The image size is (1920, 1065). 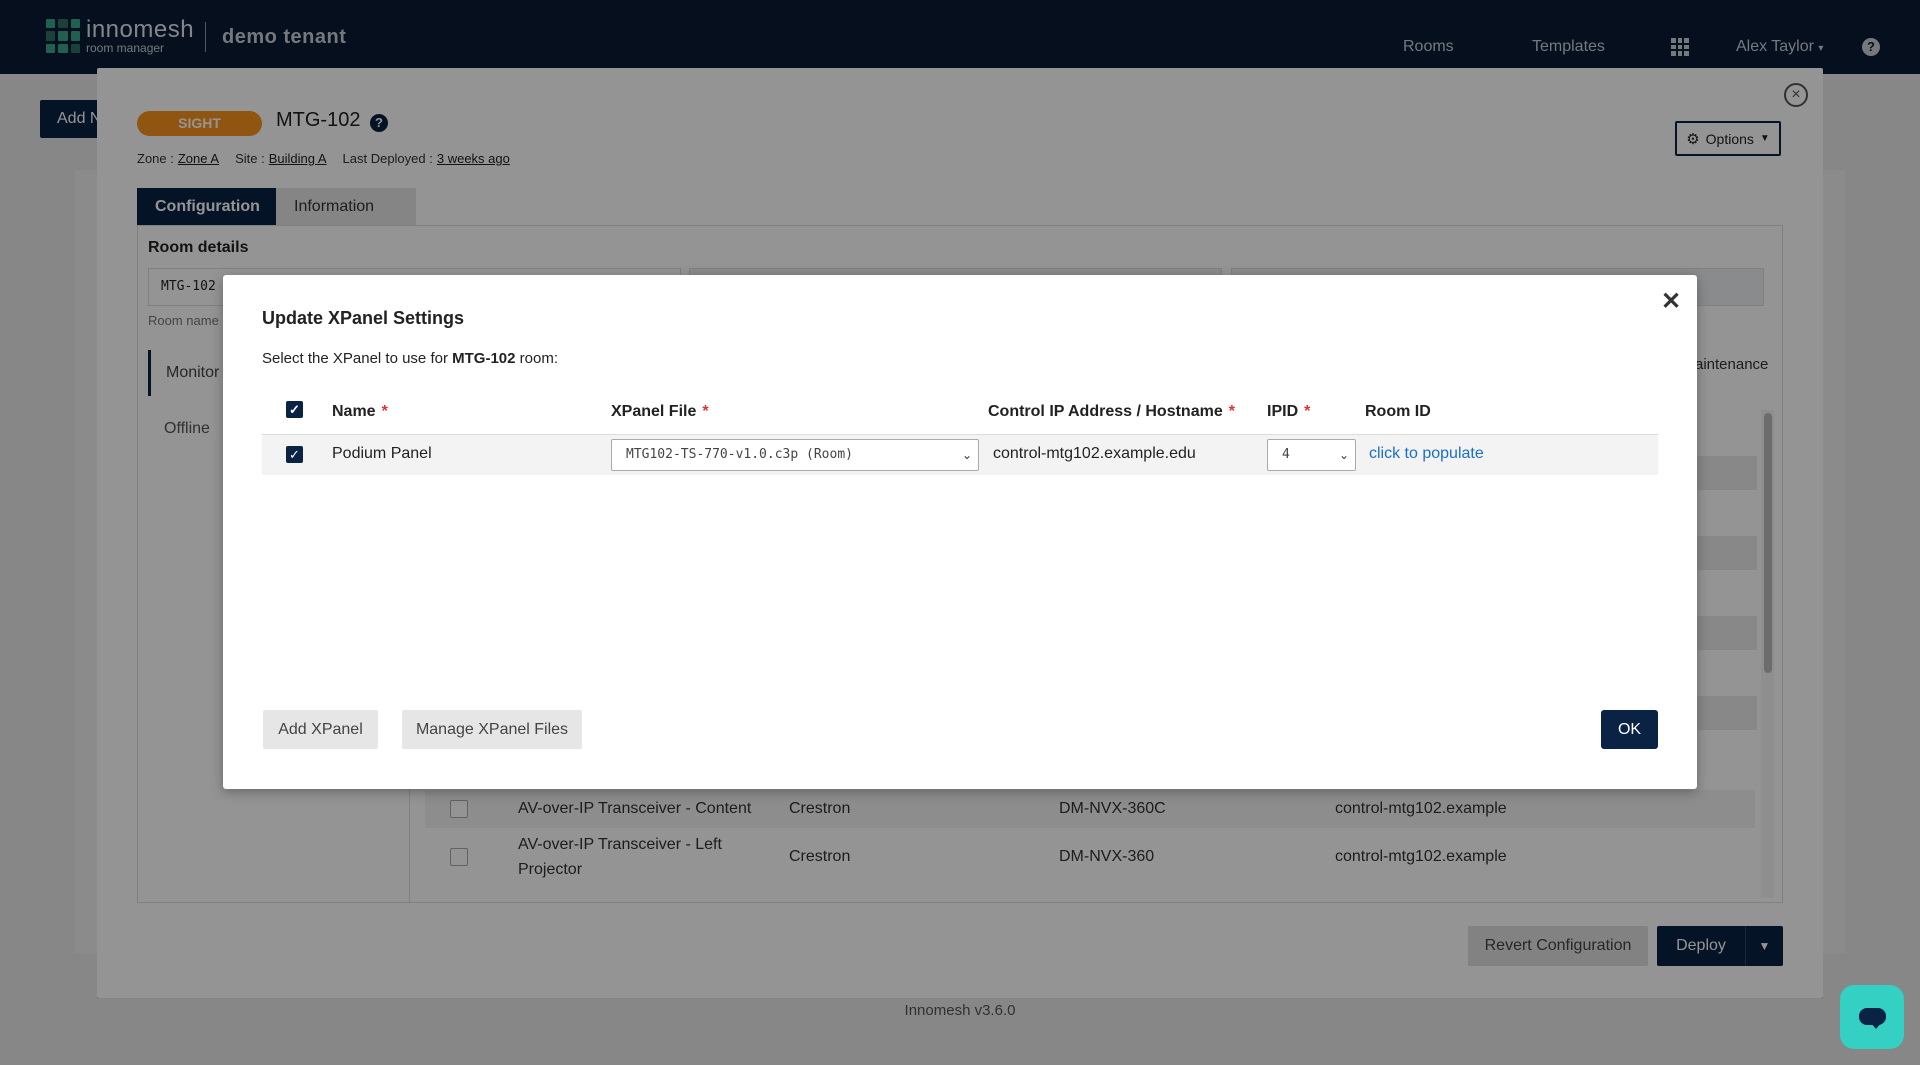 What do you see at coordinates (654, 411) in the screenshot?
I see `col-file-label: XPanel File` at bounding box center [654, 411].